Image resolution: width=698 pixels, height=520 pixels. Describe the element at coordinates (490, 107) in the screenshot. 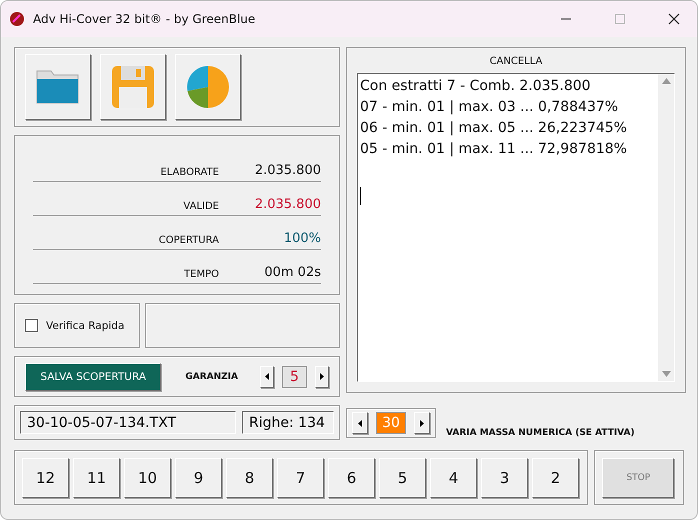

I see `log-line: 07 - min. 01 | max. 03 ... 0,788437%` at that location.